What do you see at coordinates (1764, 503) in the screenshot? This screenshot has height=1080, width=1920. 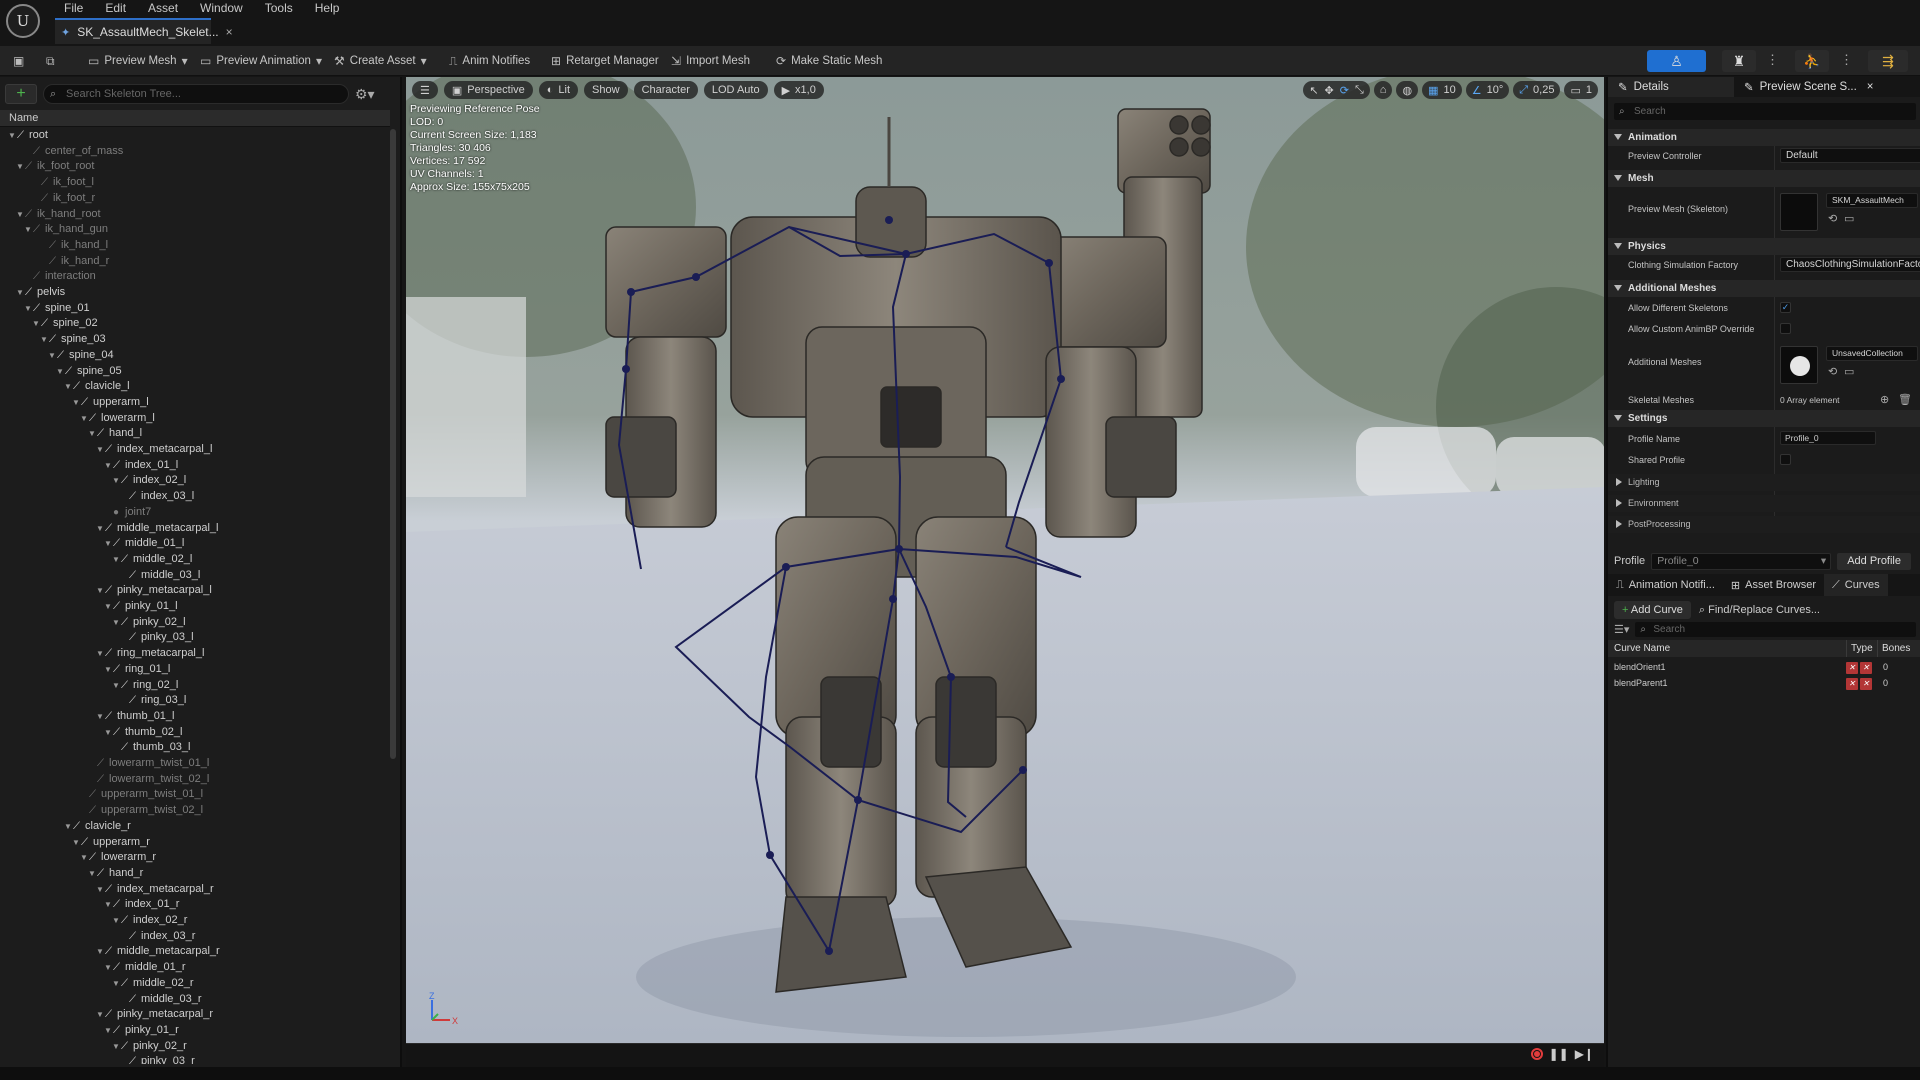 I see `section-environment: Environment` at bounding box center [1764, 503].